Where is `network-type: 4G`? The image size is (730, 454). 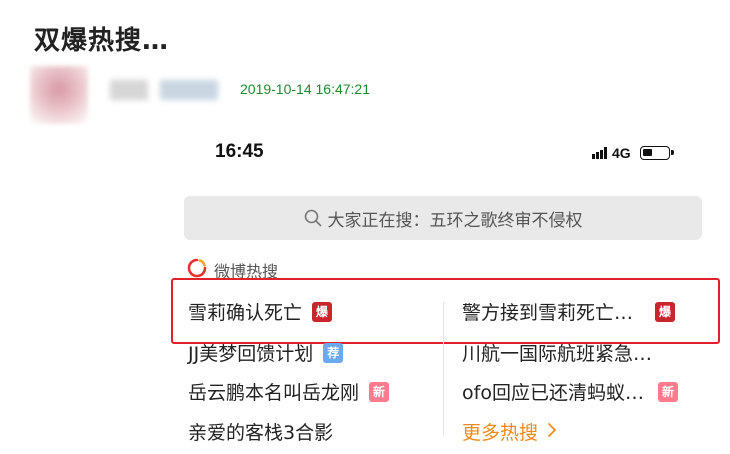 network-type: 4G is located at coordinates (621, 153).